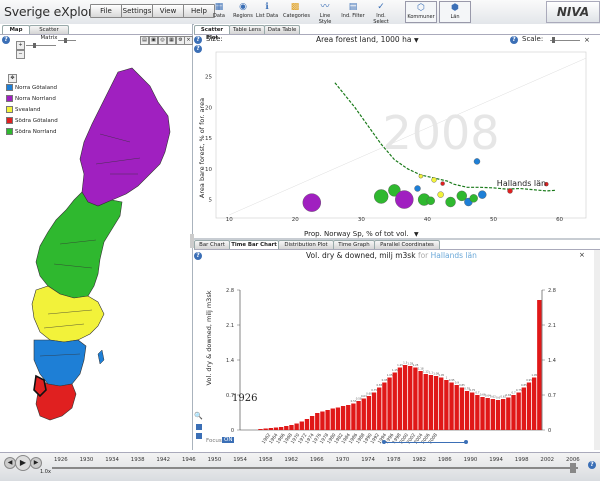 Image resolution: width=600 pixels, height=481 pixels. What do you see at coordinates (230, 361) in the screenshot?
I see `y-tick-label: 1.4` at bounding box center [230, 361].